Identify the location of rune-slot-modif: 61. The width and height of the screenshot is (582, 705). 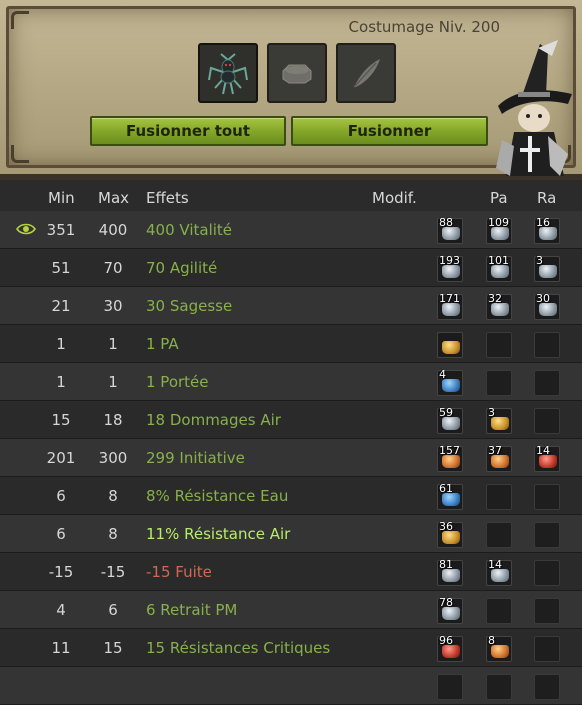
(450, 496).